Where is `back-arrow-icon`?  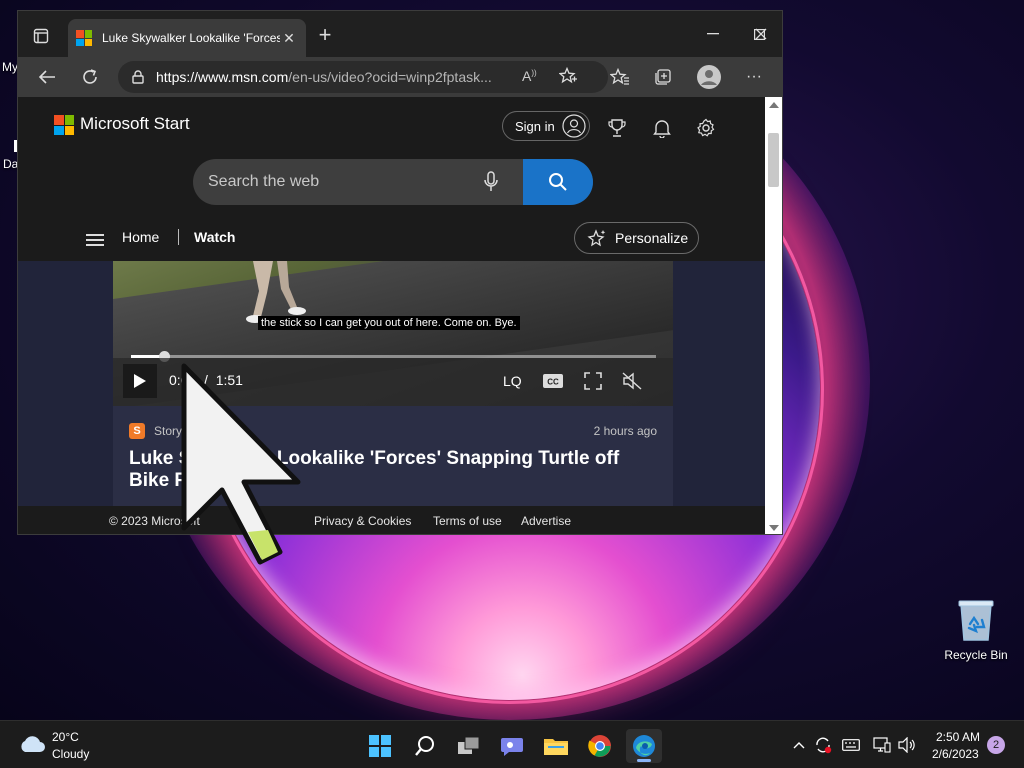
back-arrow-icon is located at coordinates (46, 77).